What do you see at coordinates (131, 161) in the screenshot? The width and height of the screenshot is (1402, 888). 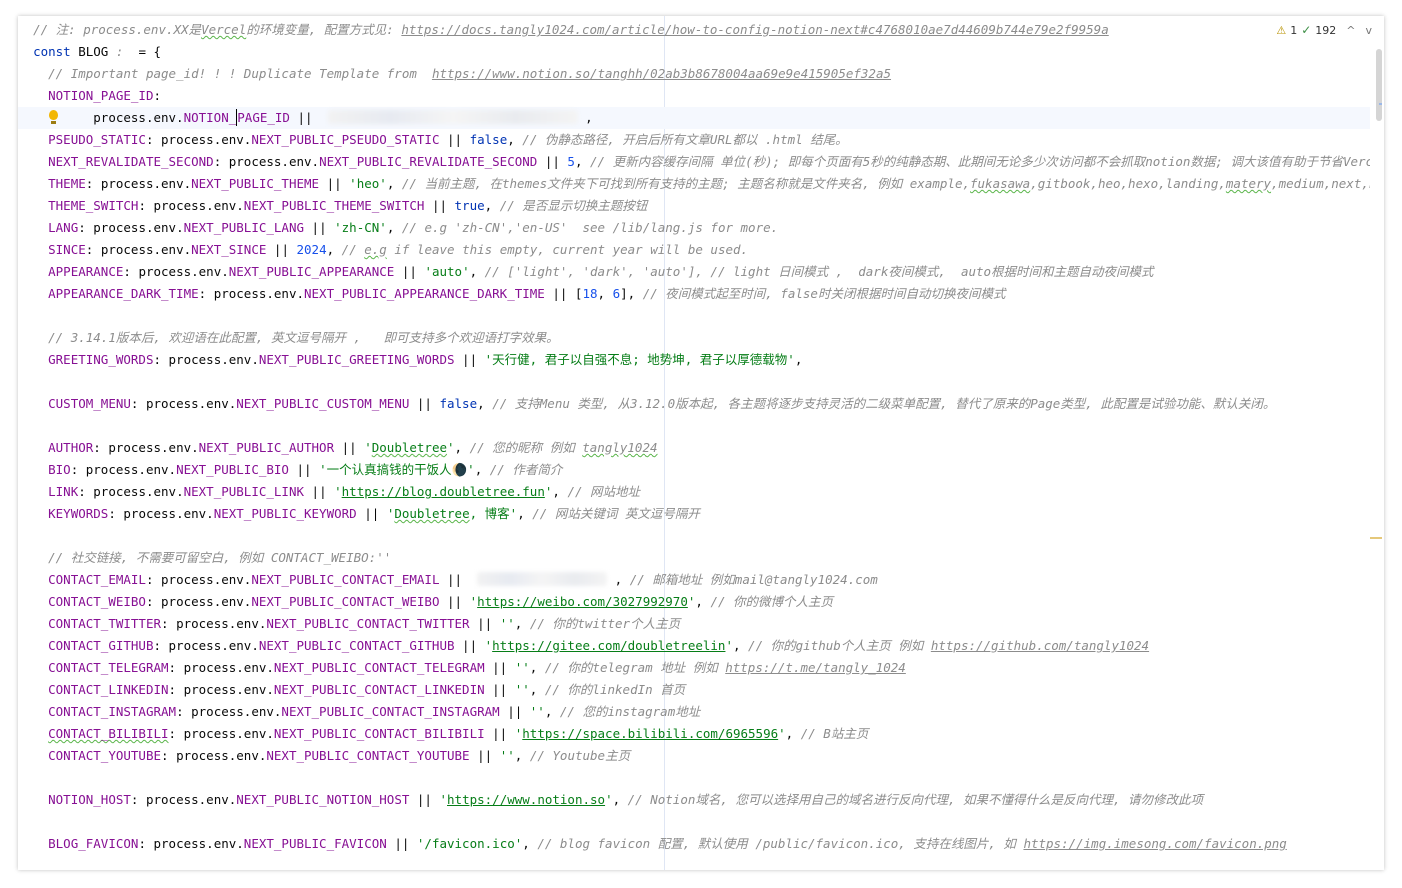 I see `code-token: NEXT_REVALIDATE_SECOND` at bounding box center [131, 161].